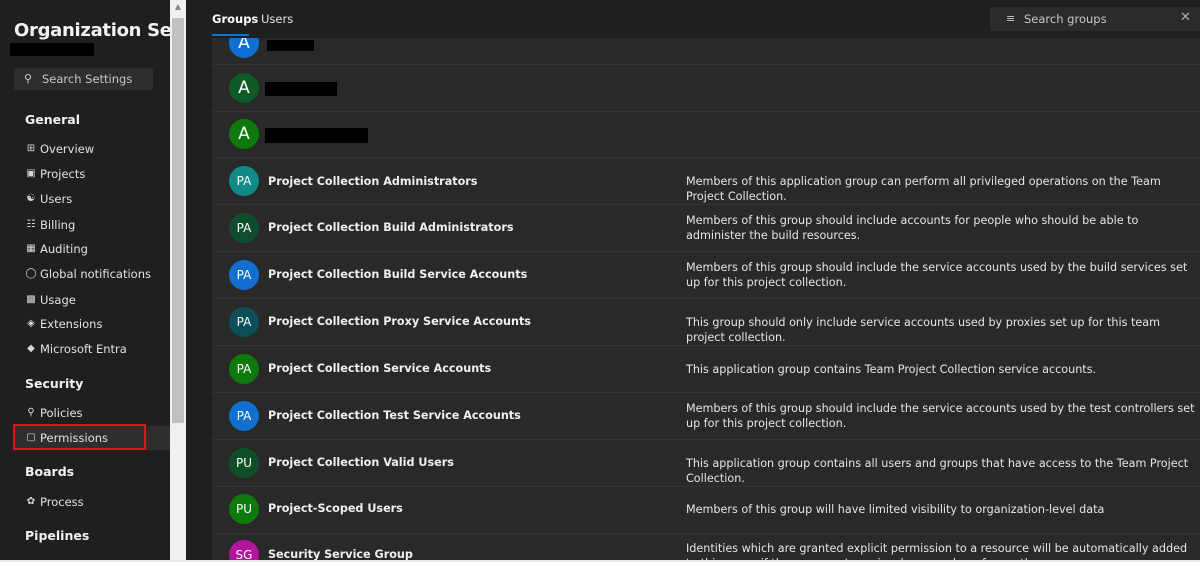 Image resolution: width=1200 pixels, height=562 pixels. Describe the element at coordinates (31, 299) in the screenshot. I see `usage-icon: ▩` at that location.